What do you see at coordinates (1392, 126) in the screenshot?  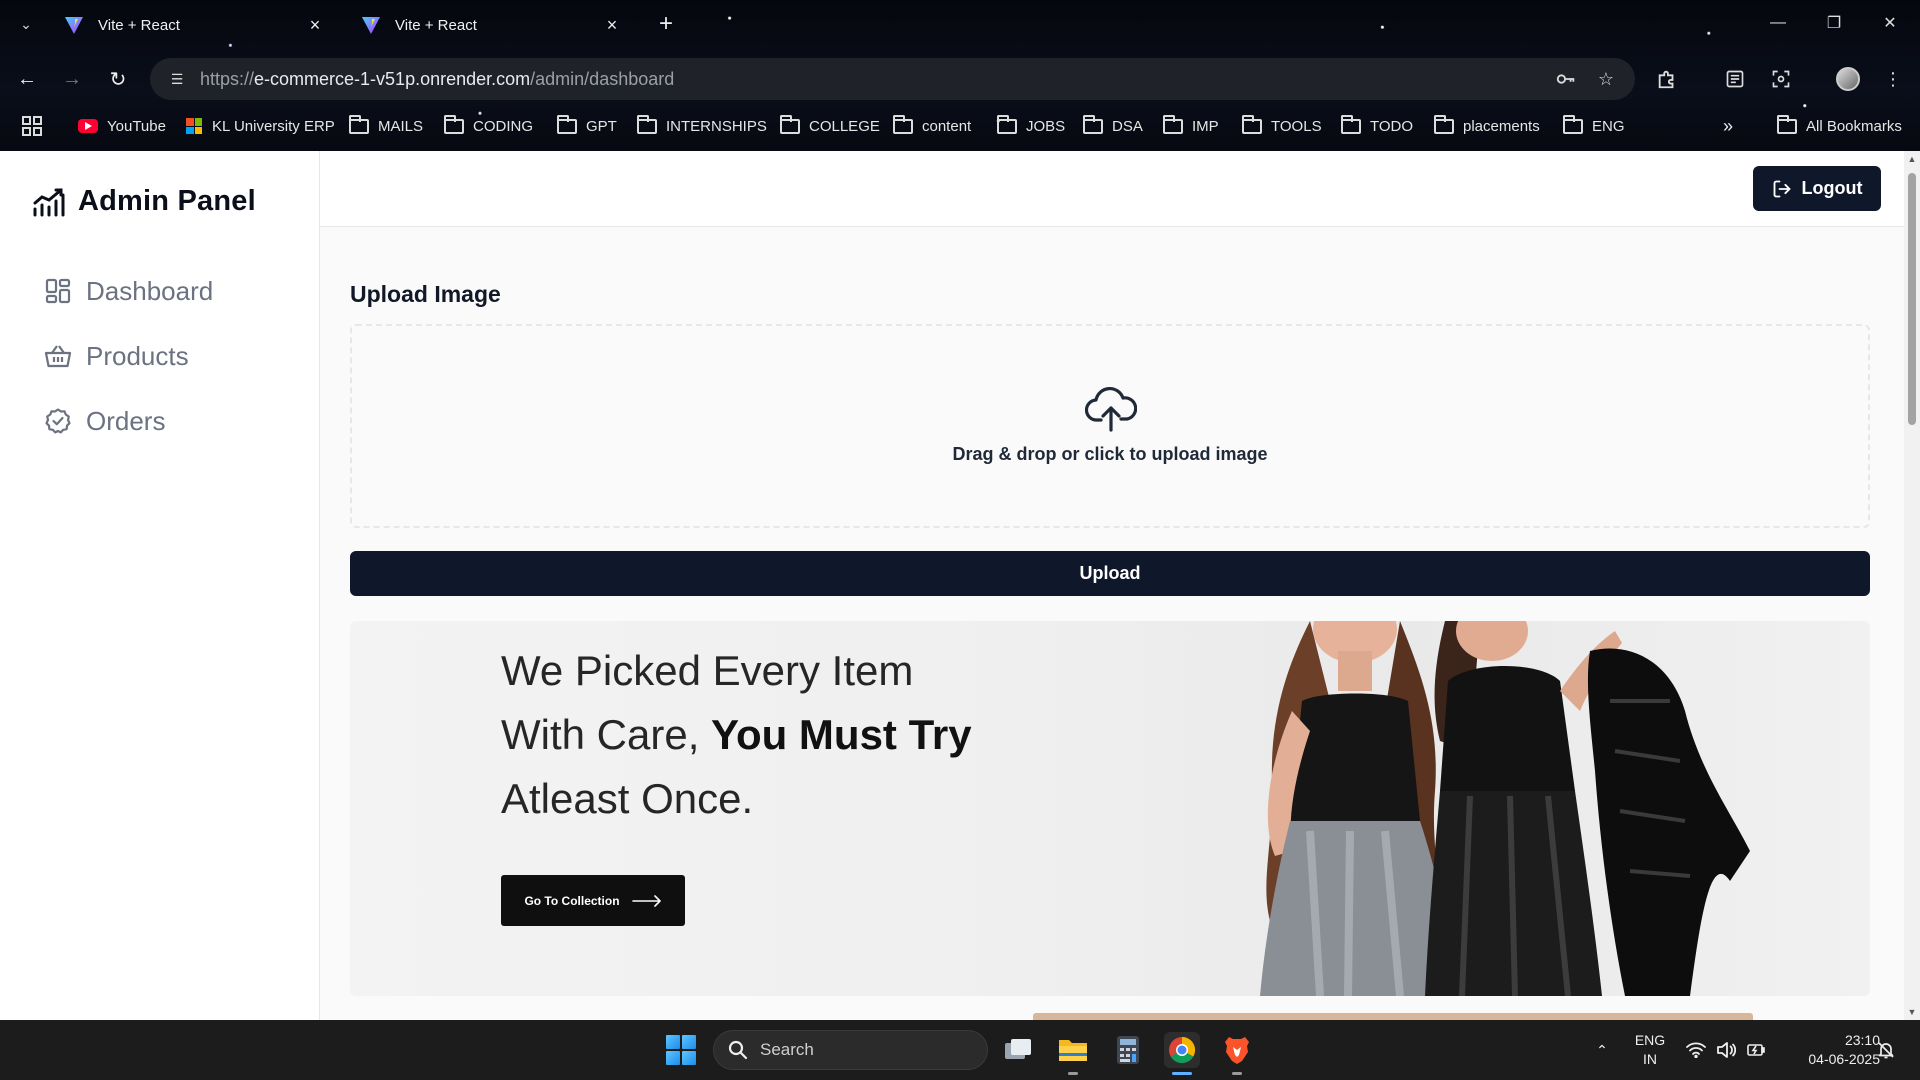 I see `bookmark-label: TODO` at bounding box center [1392, 126].